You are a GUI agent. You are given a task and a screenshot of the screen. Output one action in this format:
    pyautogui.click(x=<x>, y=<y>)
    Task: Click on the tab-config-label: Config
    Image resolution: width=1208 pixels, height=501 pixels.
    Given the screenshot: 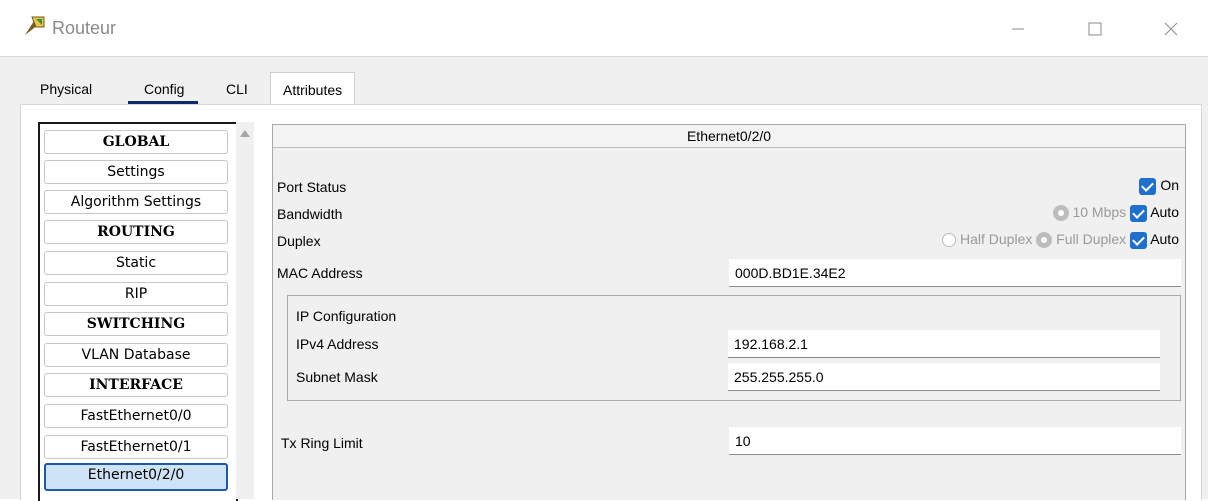 What is the action you would take?
    pyautogui.click(x=164, y=89)
    